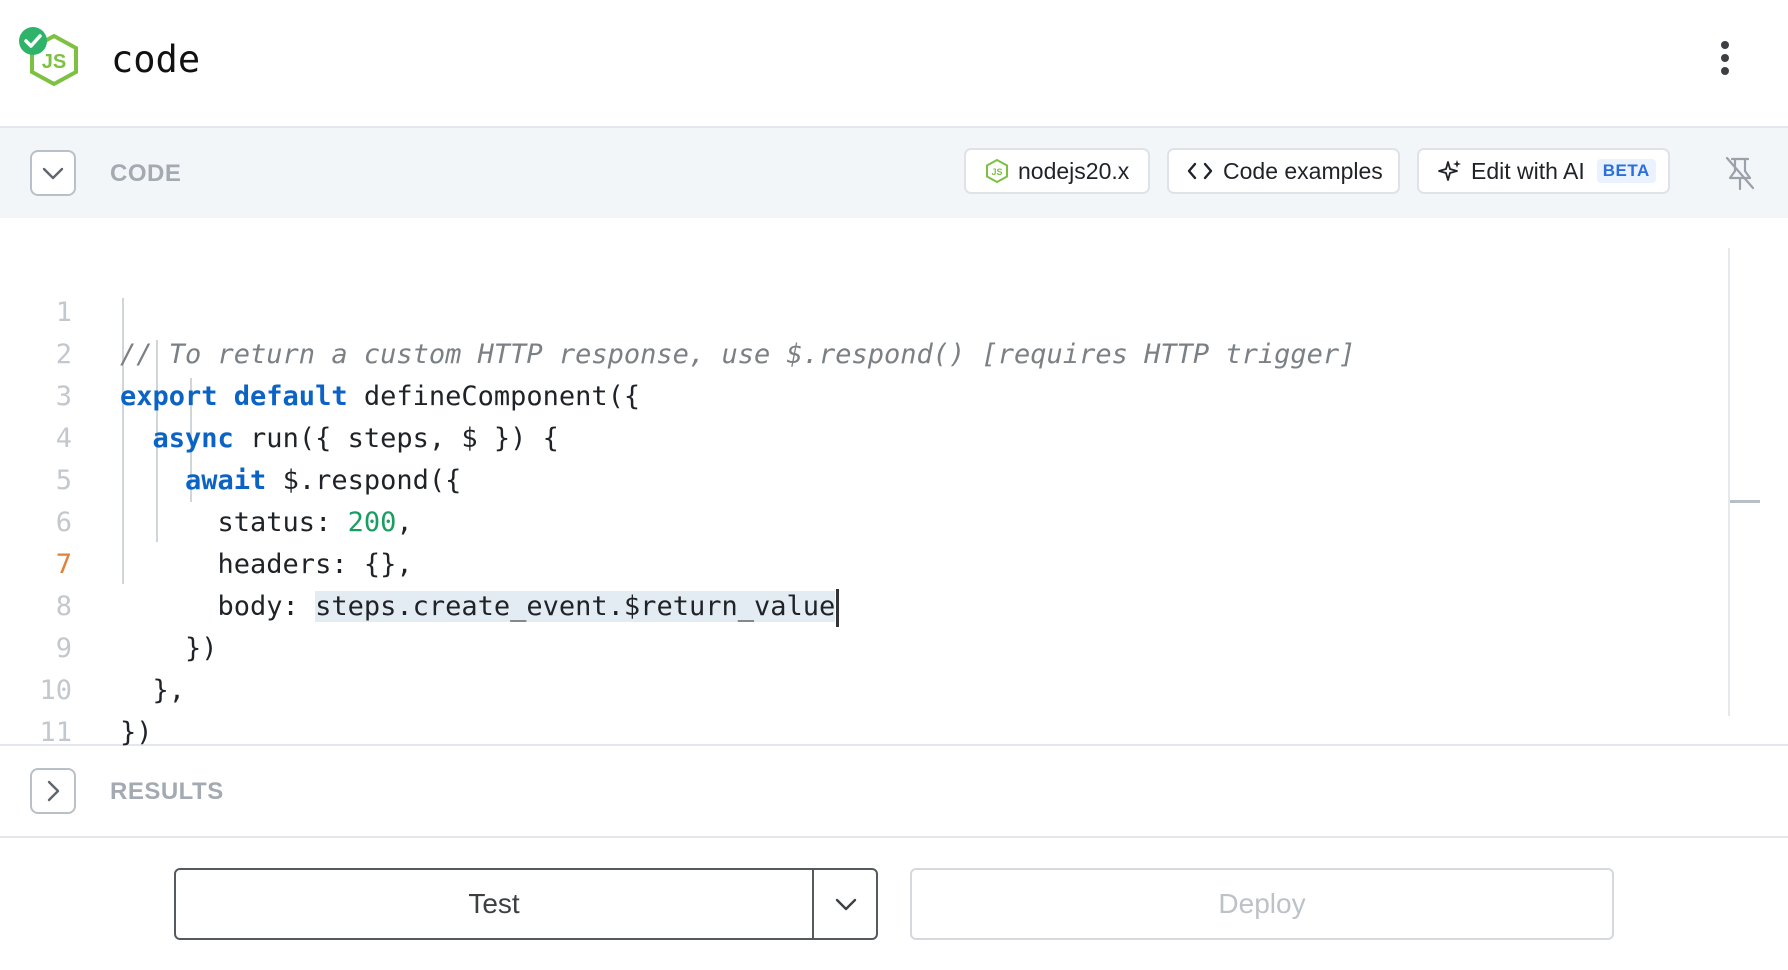 The height and width of the screenshot is (970, 1788). Describe the element at coordinates (33, 41) in the screenshot. I see `check-circle-icon` at that location.